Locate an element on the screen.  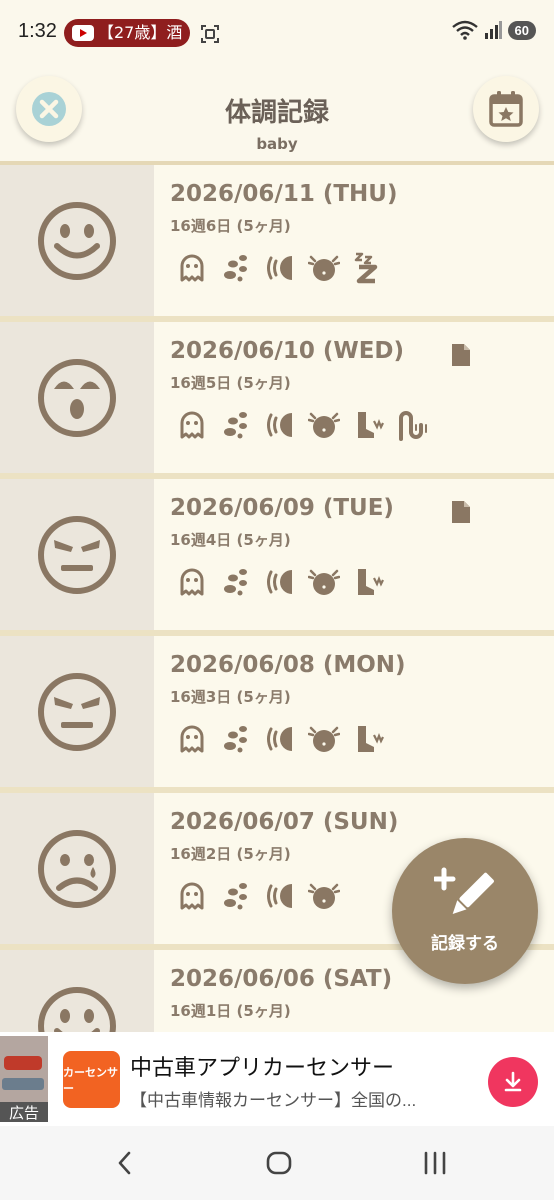
notification-text: 【27歳】酒 is located at coordinates (140, 32).